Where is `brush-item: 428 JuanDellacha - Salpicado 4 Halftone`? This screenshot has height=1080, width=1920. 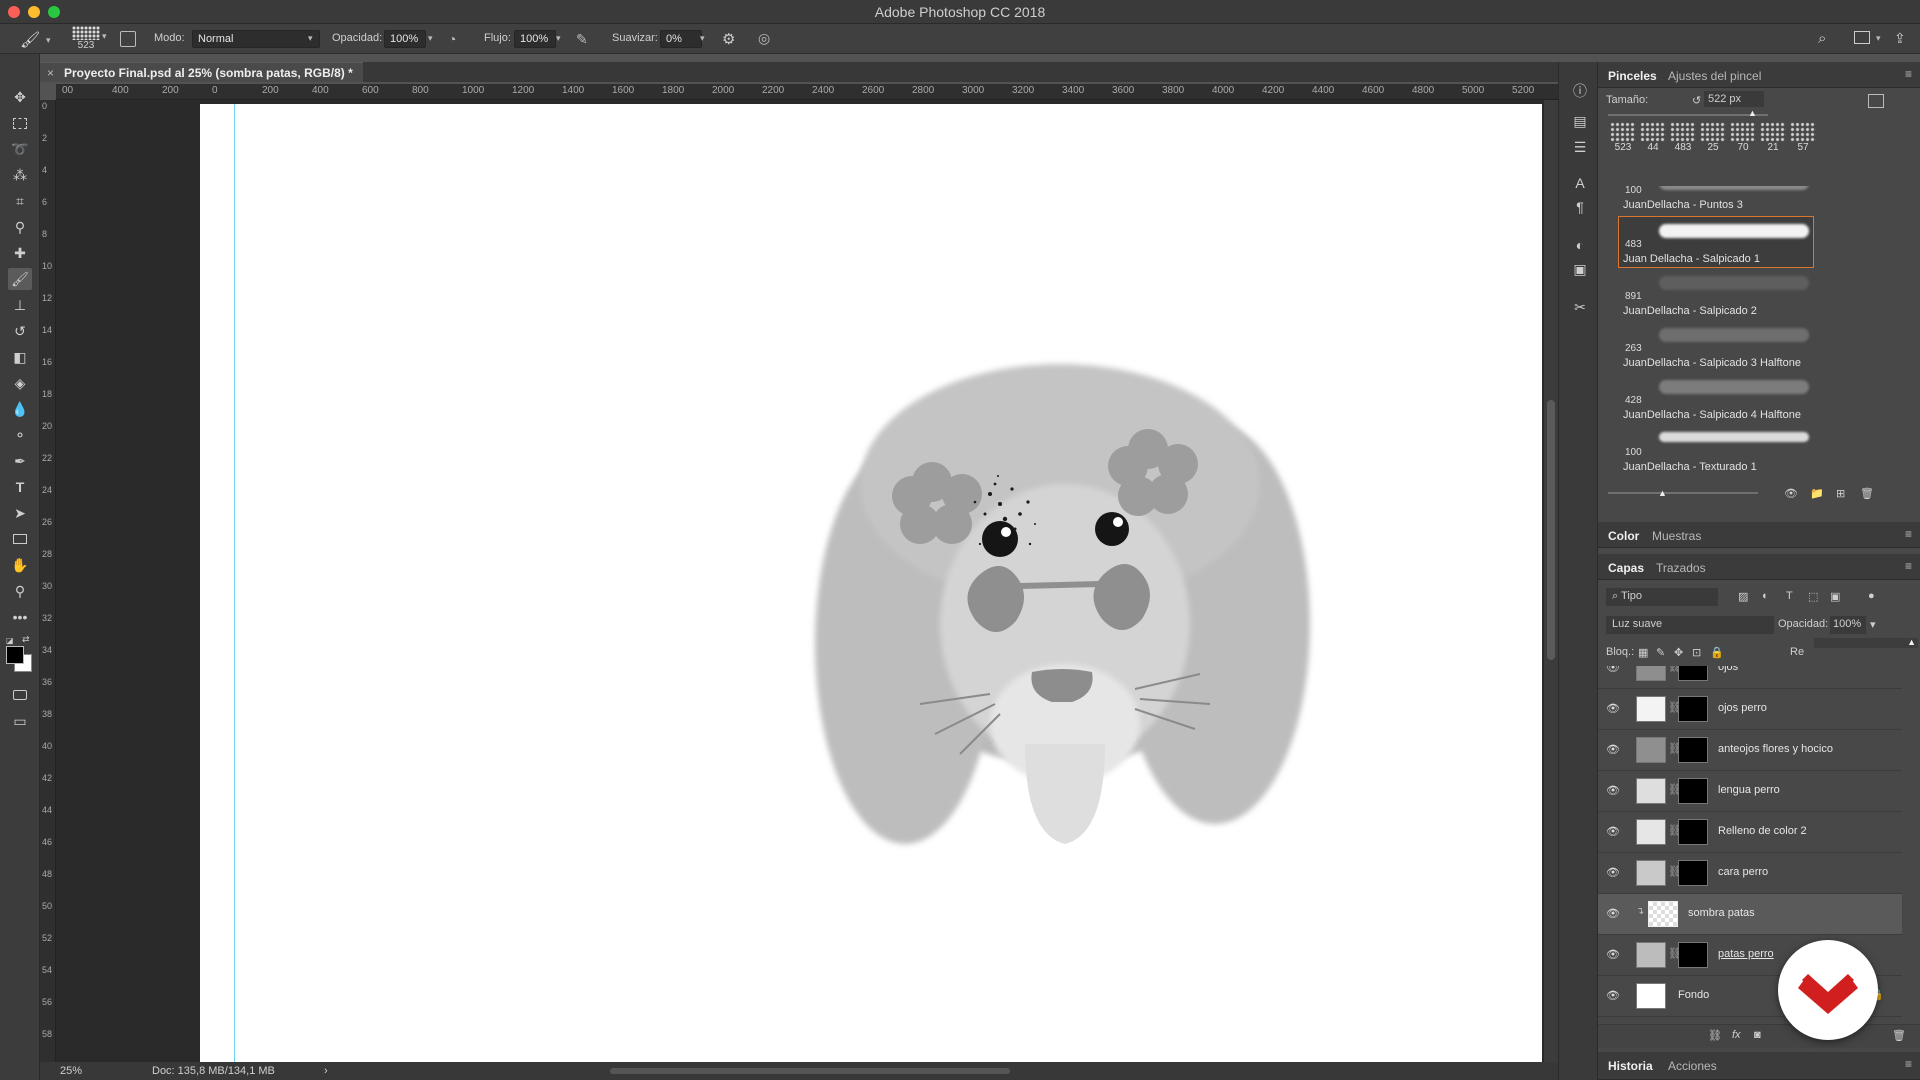 brush-item: 428 JuanDellacha - Salpicado 4 Halftone is located at coordinates (1716, 398).